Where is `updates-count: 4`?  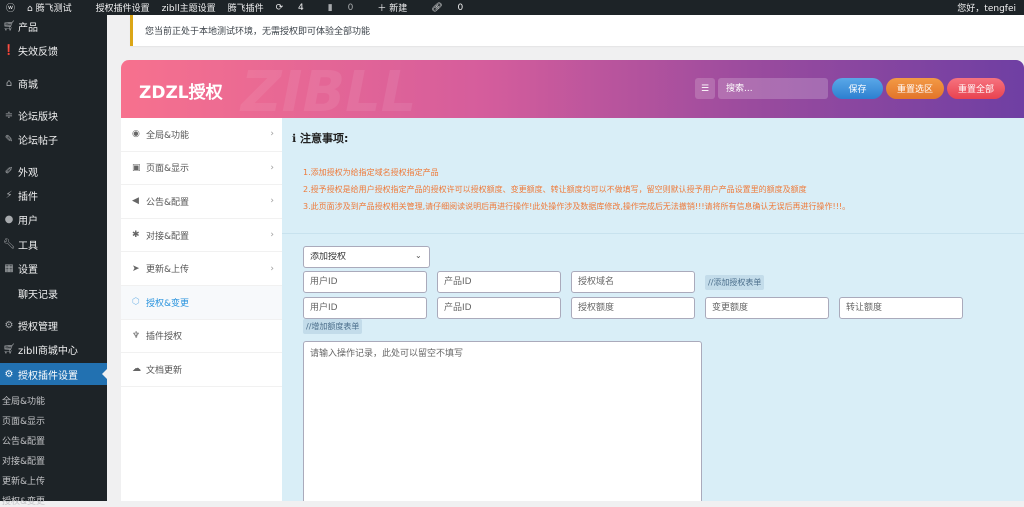 updates-count: 4 is located at coordinates (301, 7).